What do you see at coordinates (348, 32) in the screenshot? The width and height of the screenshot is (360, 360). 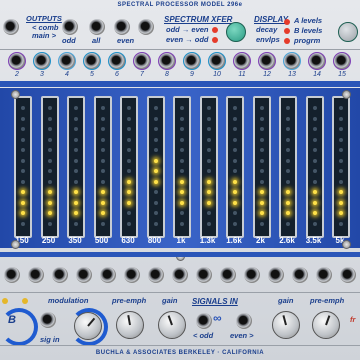 I see `display-button` at bounding box center [348, 32].